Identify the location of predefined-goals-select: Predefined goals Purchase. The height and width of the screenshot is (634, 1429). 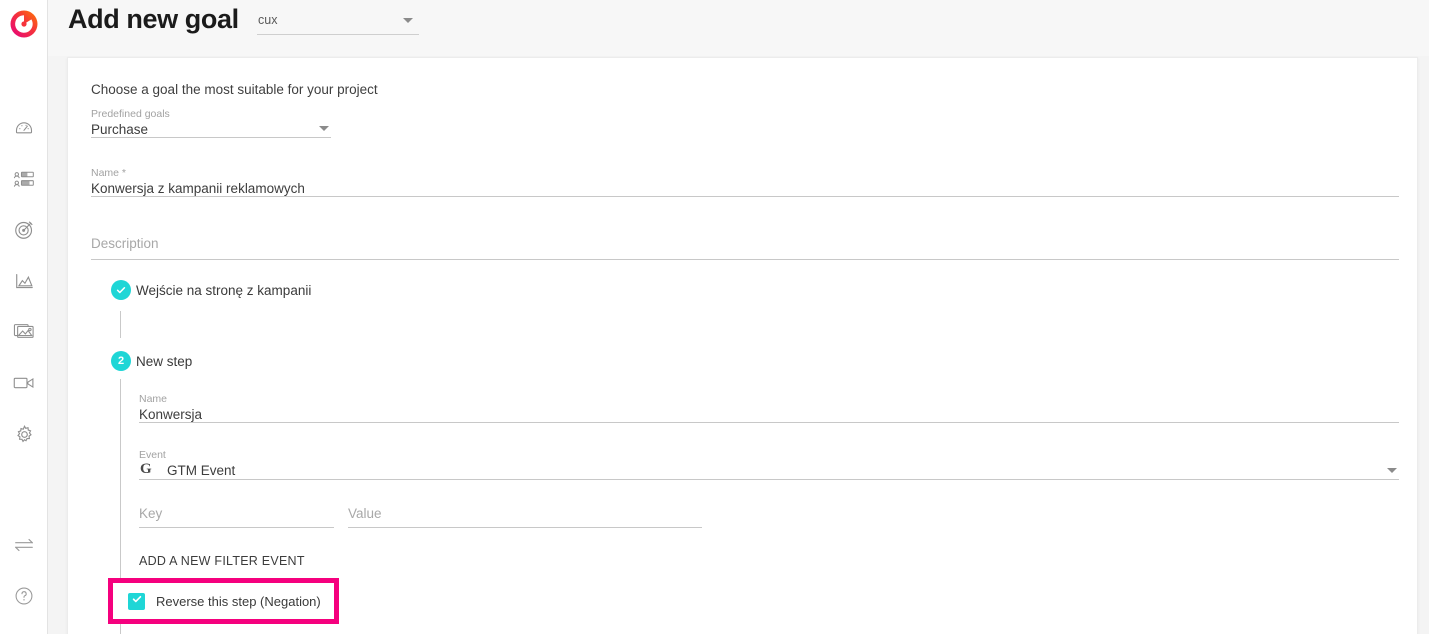
(211, 123).